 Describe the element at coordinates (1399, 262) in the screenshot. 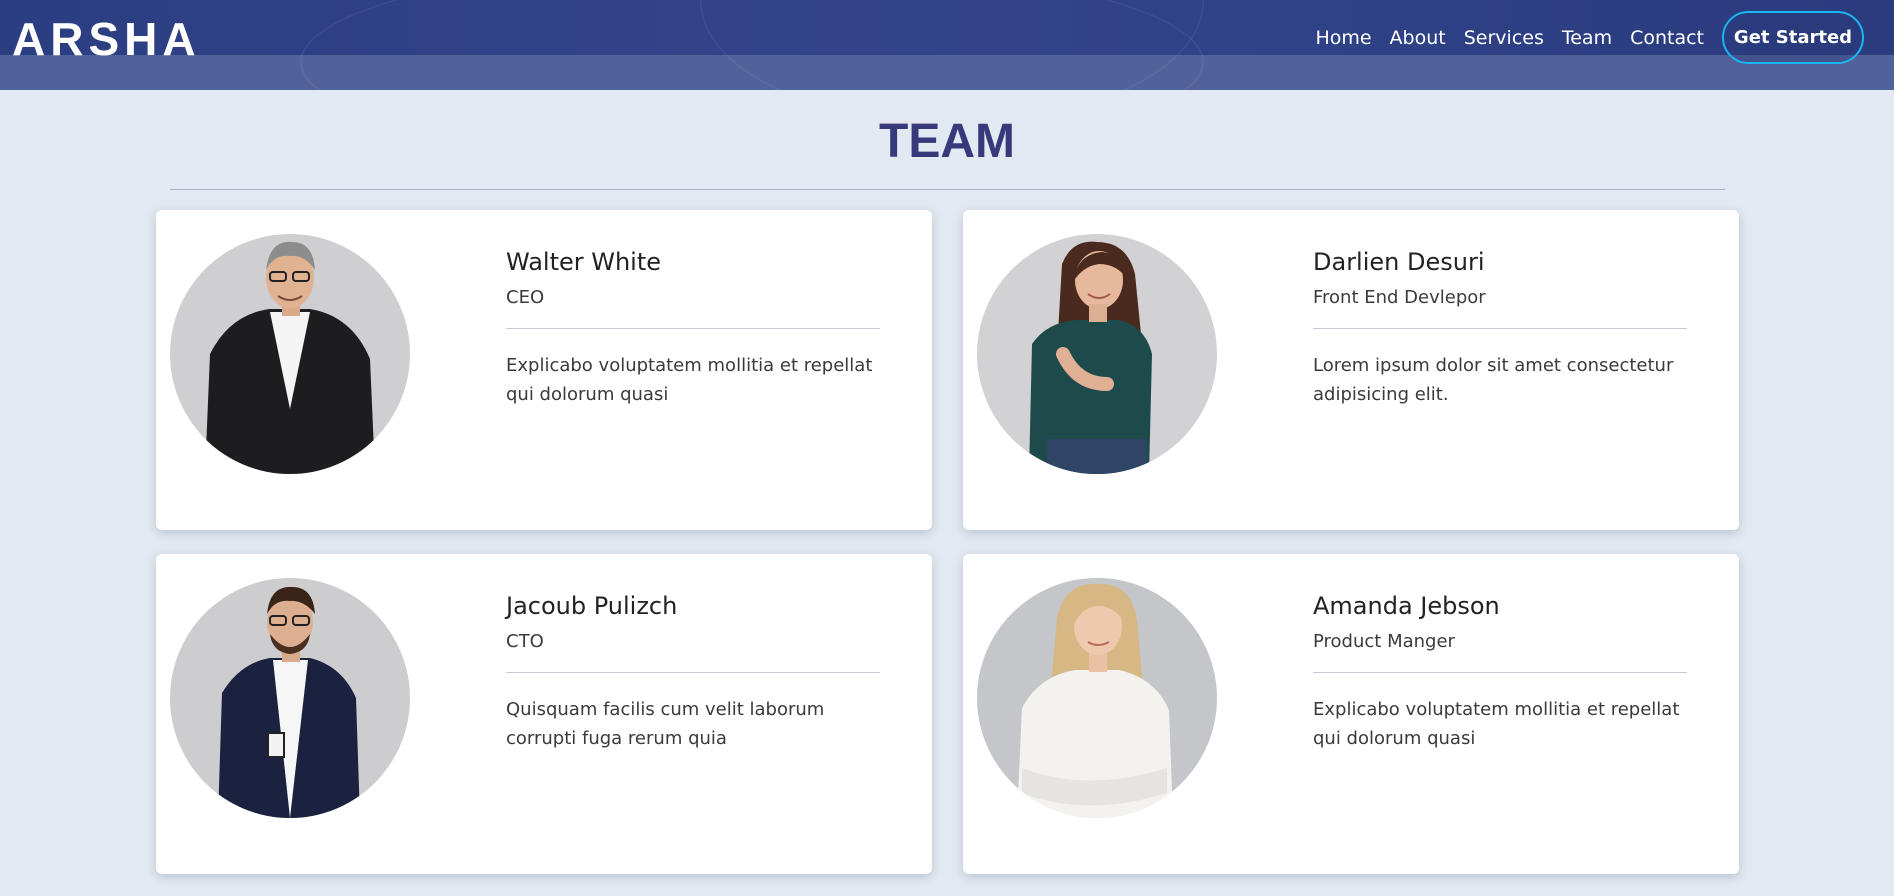

I see `member-name: Darlien Desuri` at that location.